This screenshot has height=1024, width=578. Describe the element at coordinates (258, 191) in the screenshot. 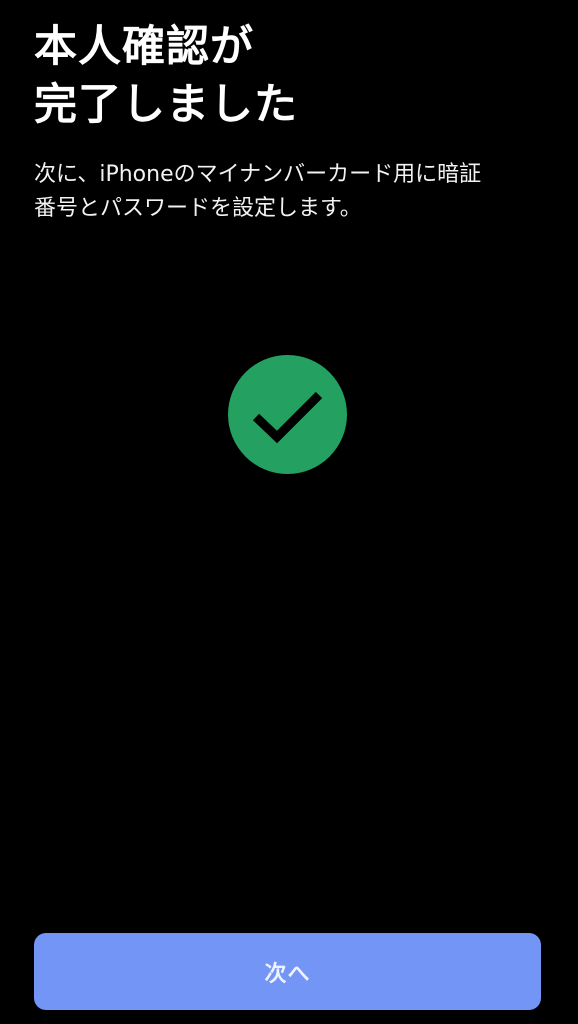

I see `instruction-text: 次に、iPhoneのマイナンバーカード用に暗証 番号とパスワードを設定します。` at that location.